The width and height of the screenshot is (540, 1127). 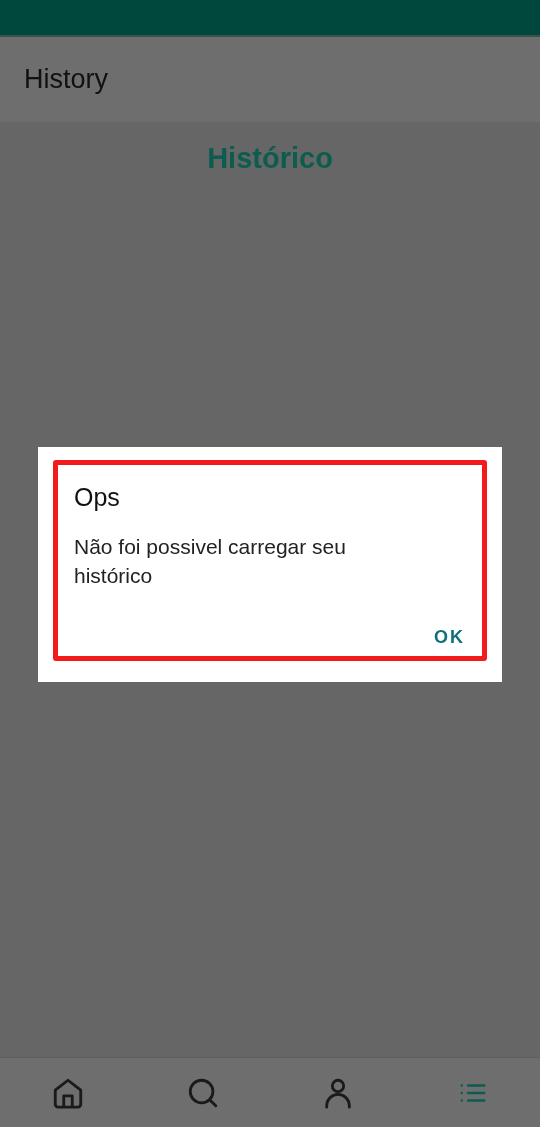 I want to click on page-heading: Histórico, so click(x=270, y=158).